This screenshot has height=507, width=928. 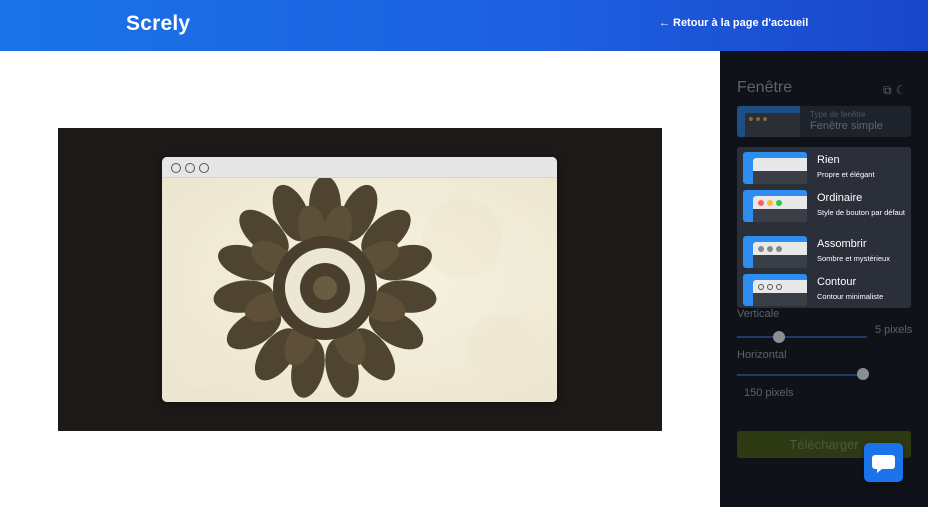 What do you see at coordinates (901, 90) in the screenshot?
I see `moon-icon: ☾` at bounding box center [901, 90].